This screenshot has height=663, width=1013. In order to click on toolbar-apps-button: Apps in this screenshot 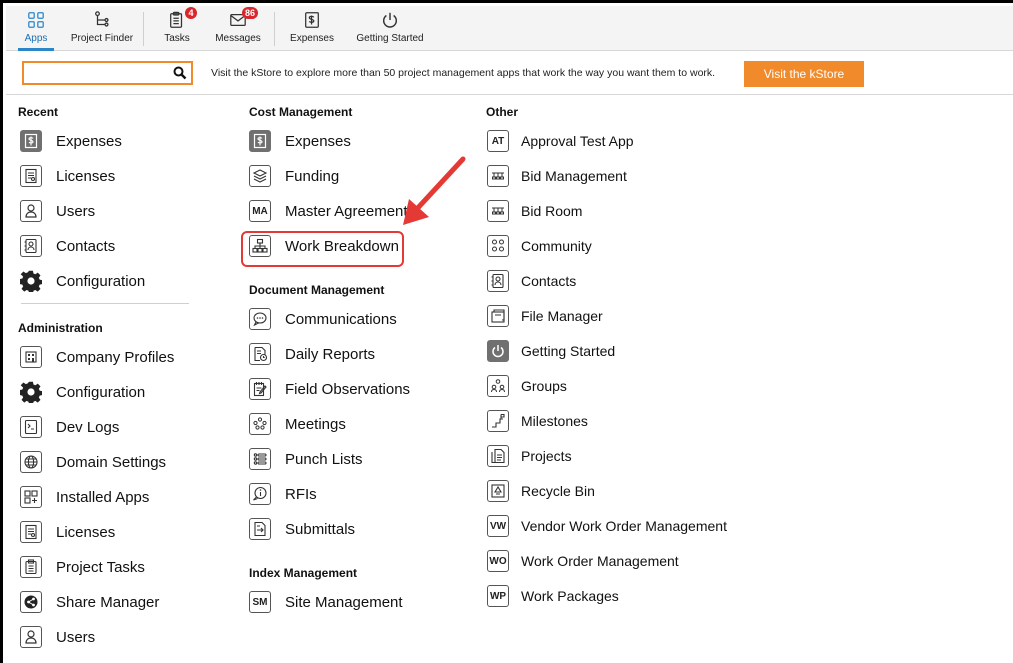, I will do `click(36, 28)`.